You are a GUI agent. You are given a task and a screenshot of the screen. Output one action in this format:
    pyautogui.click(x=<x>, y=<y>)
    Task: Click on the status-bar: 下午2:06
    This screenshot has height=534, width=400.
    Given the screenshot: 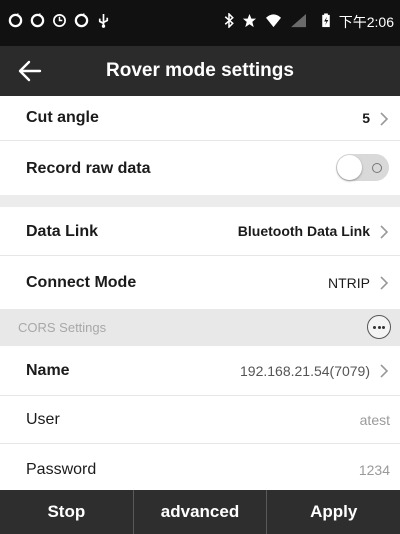 What is the action you would take?
    pyautogui.click(x=200, y=23)
    